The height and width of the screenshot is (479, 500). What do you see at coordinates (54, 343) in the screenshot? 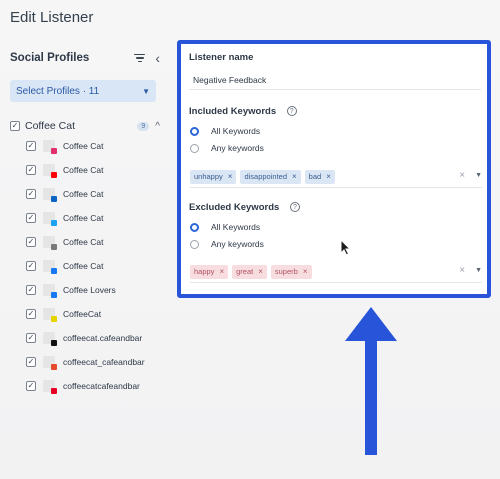
I see `tiktok-icon` at bounding box center [54, 343].